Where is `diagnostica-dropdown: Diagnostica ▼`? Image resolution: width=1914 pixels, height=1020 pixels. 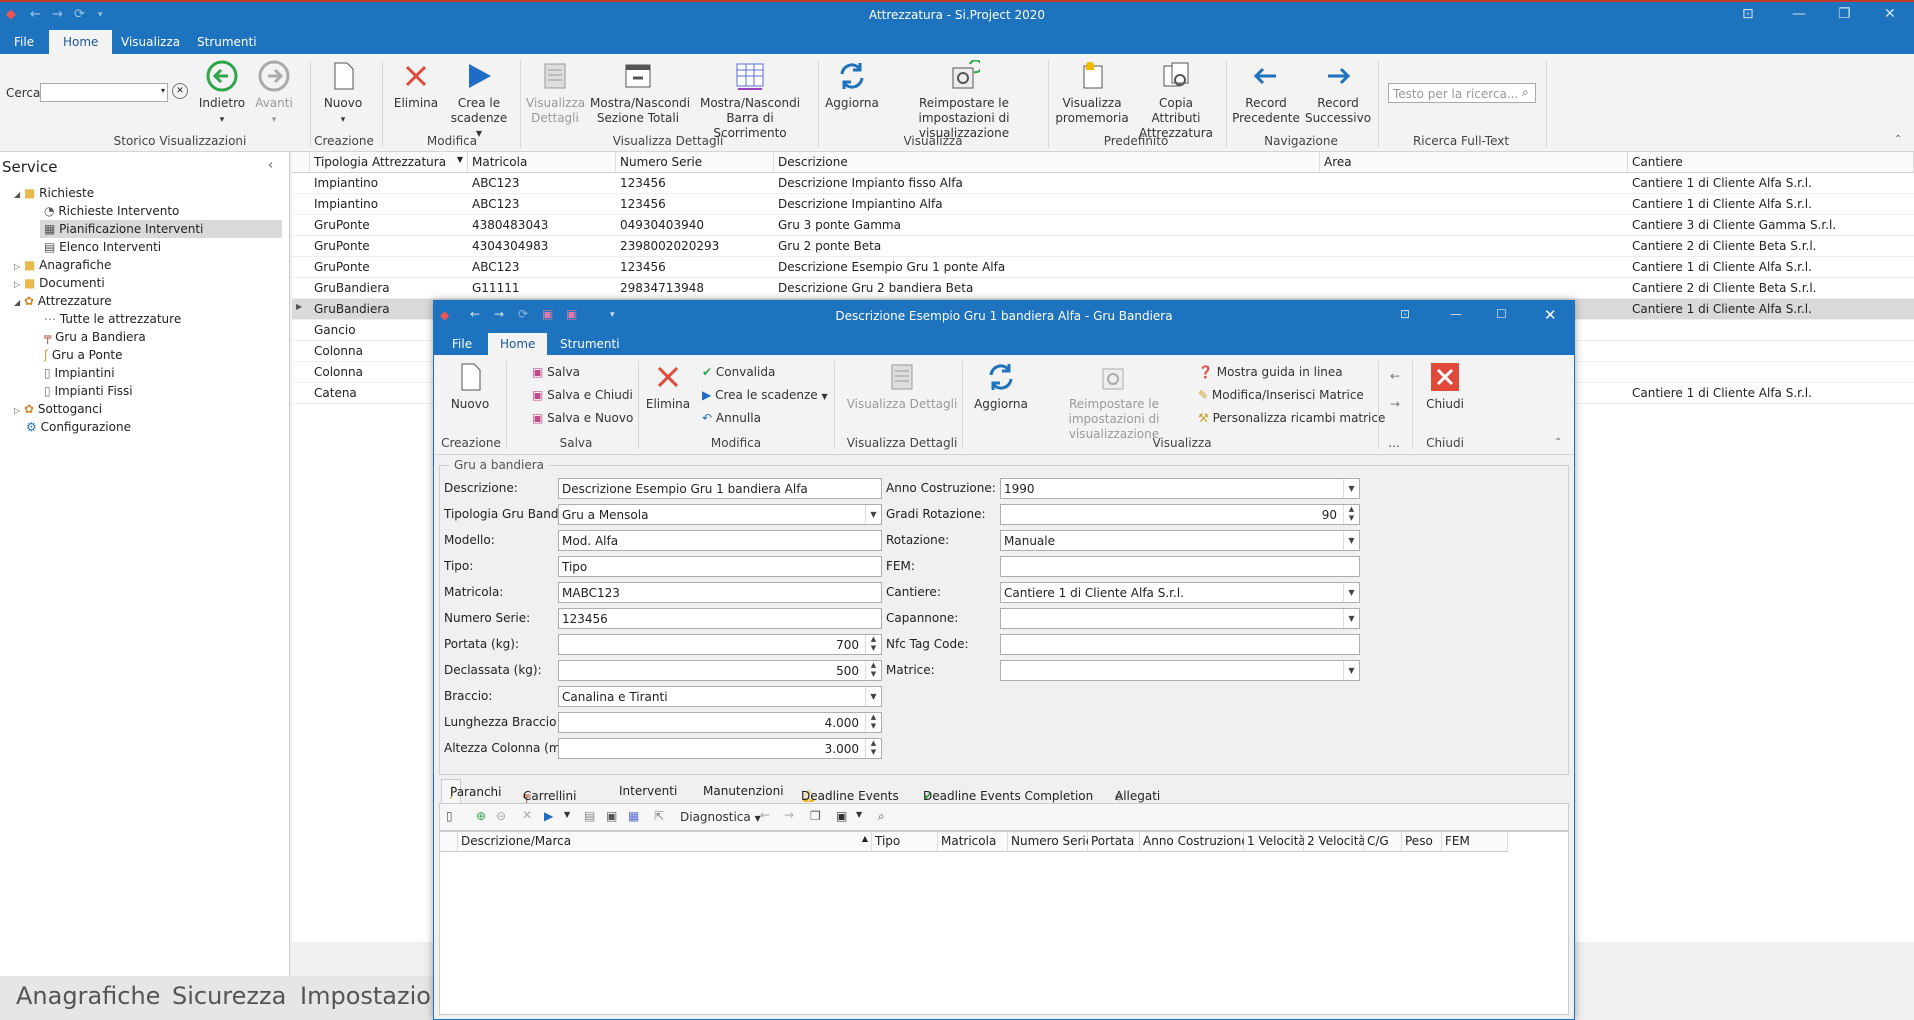
diagnostica-dropdown: Diagnostica ▼ is located at coordinates (720, 817).